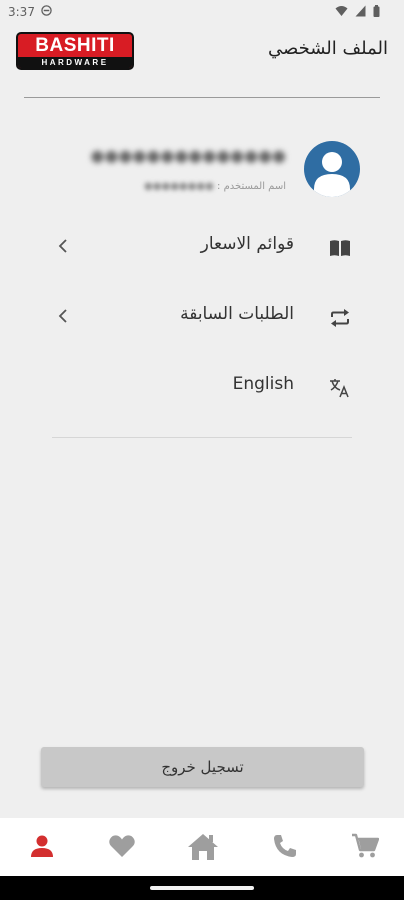 This screenshot has width=404, height=900. I want to click on nav-profile, so click(42, 847).